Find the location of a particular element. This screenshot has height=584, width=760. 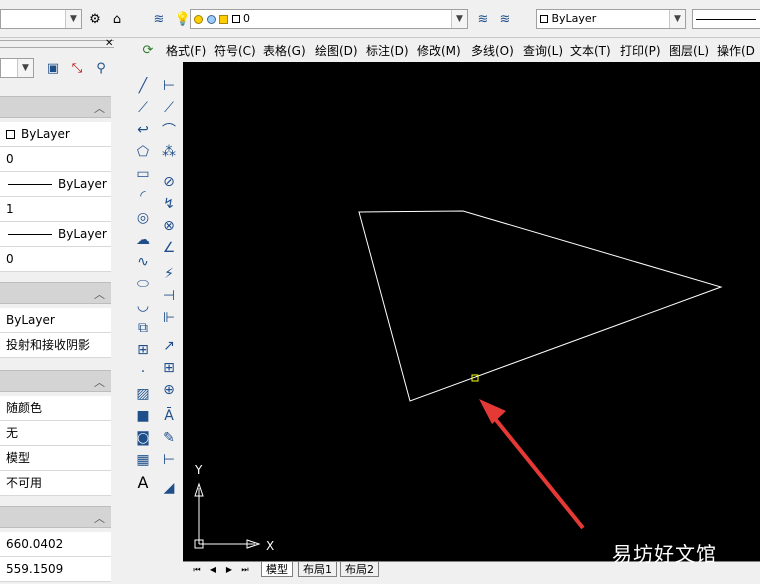

layer-combo: 0 ▼ is located at coordinates (329, 19).